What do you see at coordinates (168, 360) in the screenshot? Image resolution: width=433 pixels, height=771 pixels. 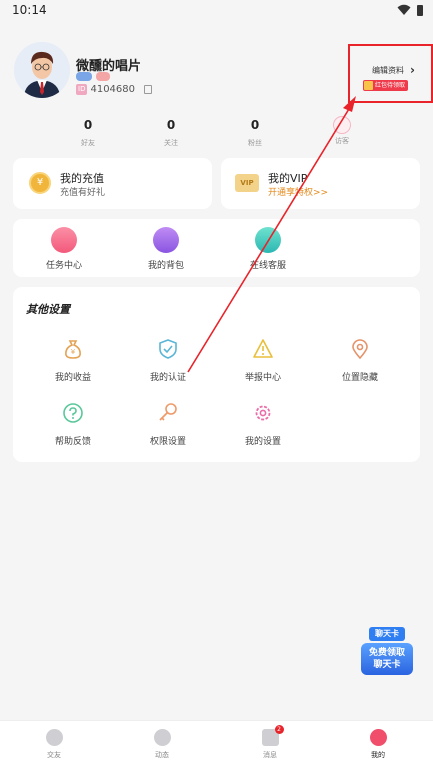 I see `setting-verification: 我的认证` at bounding box center [168, 360].